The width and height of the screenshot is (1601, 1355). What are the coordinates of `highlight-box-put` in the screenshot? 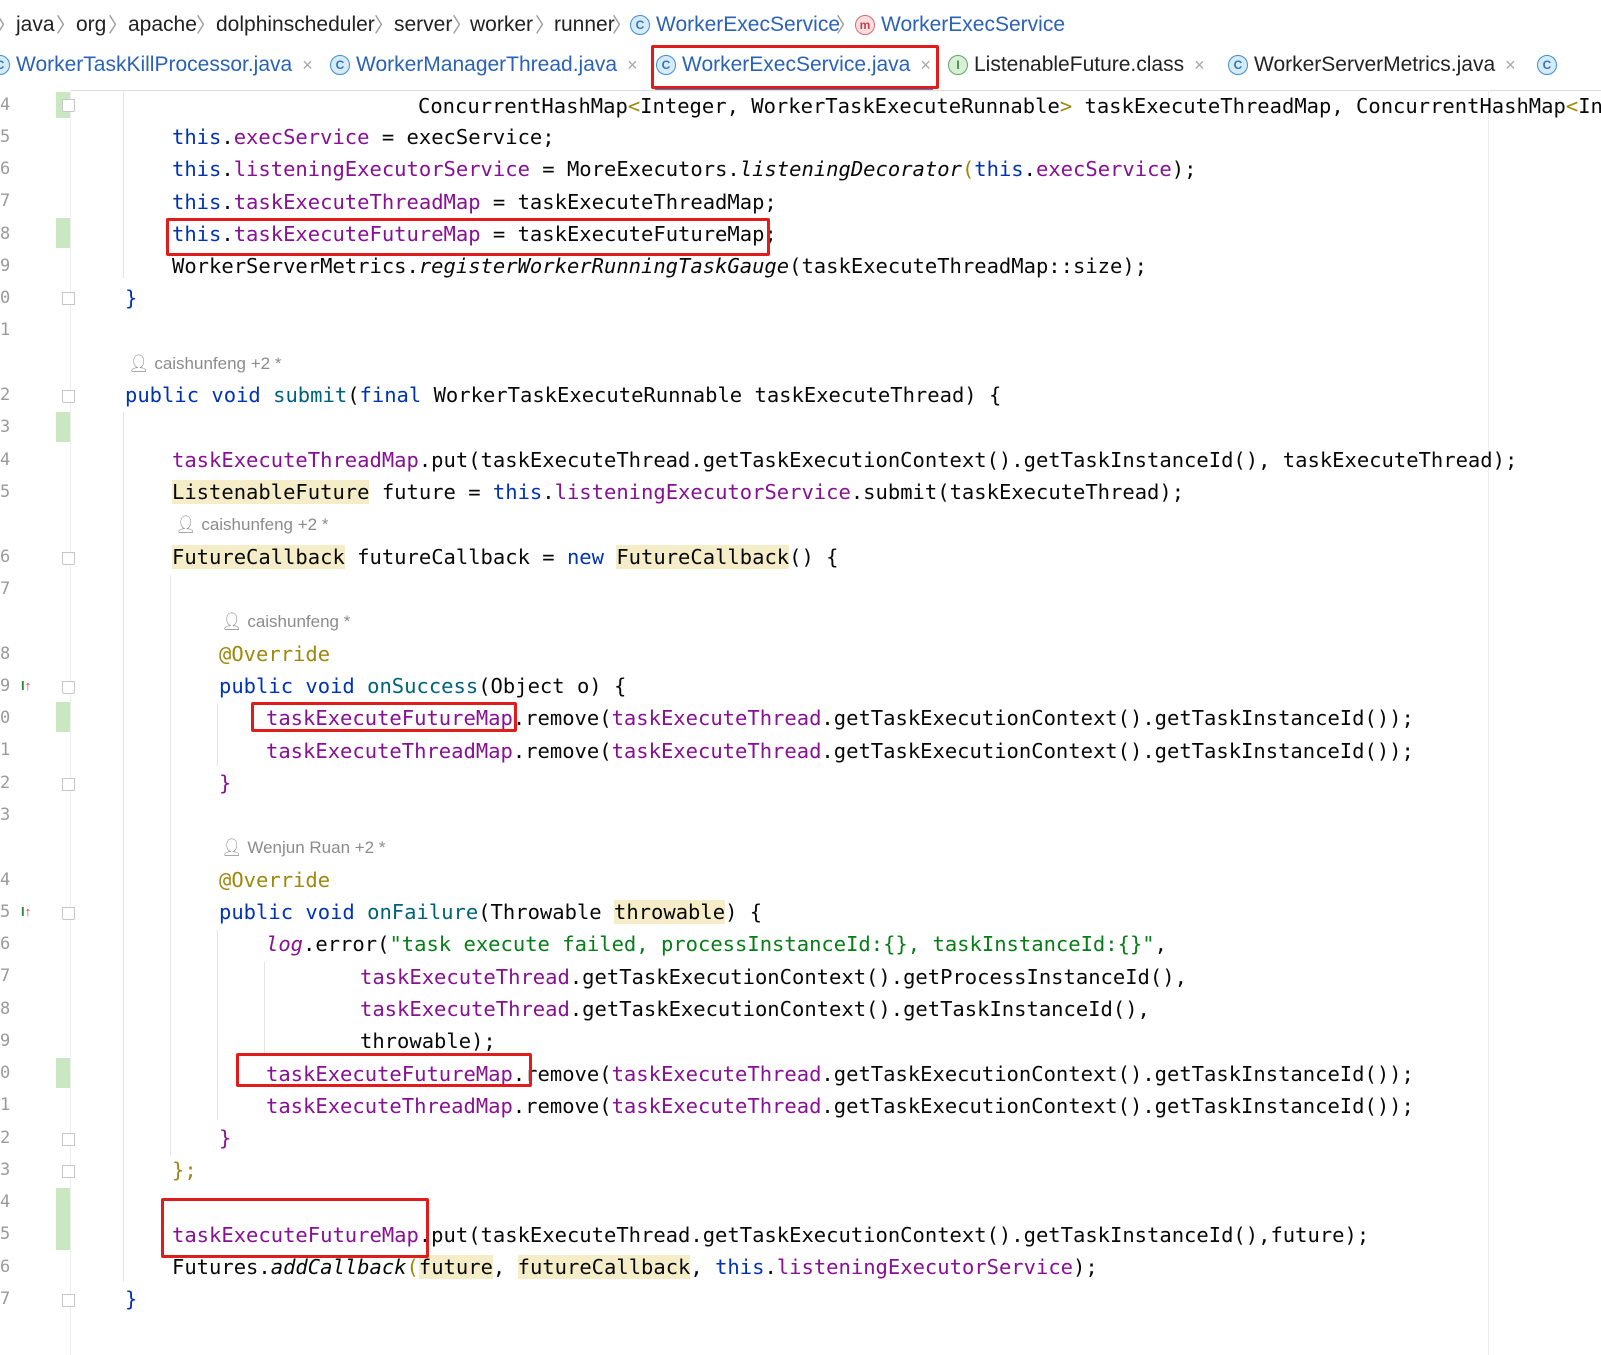 It's located at (295, 1228).